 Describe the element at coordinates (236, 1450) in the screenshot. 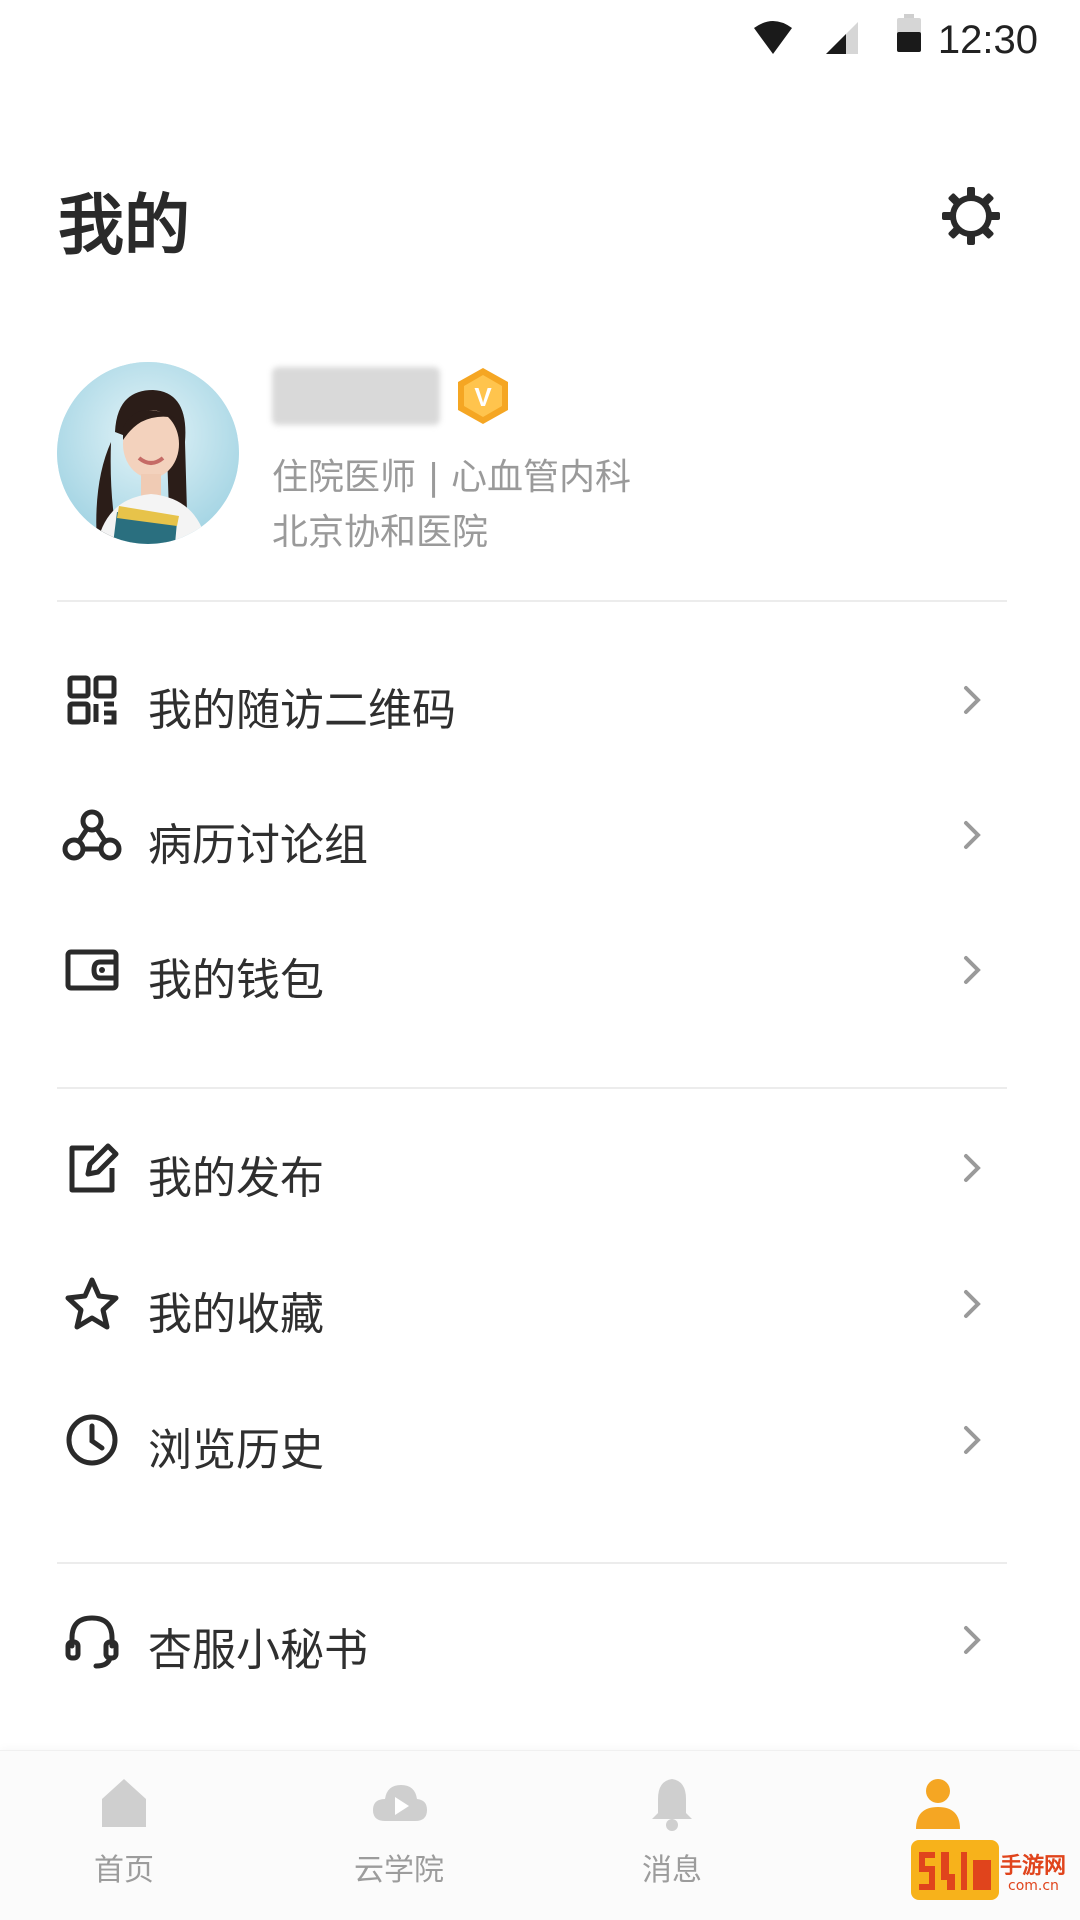

I see `menu-item-label: 浏览历史` at that location.